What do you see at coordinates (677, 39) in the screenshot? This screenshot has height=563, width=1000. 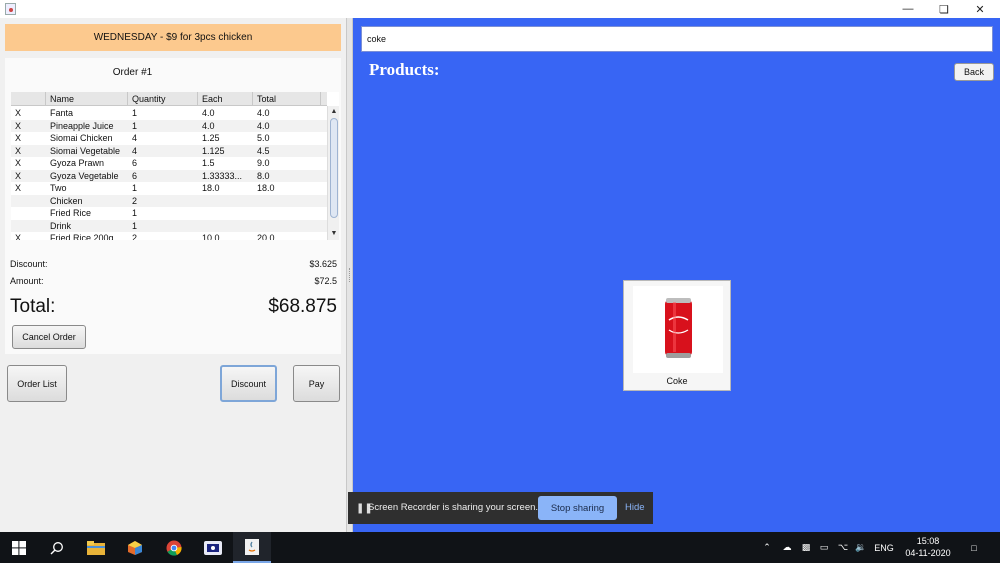 I see `search-input: coke` at bounding box center [677, 39].